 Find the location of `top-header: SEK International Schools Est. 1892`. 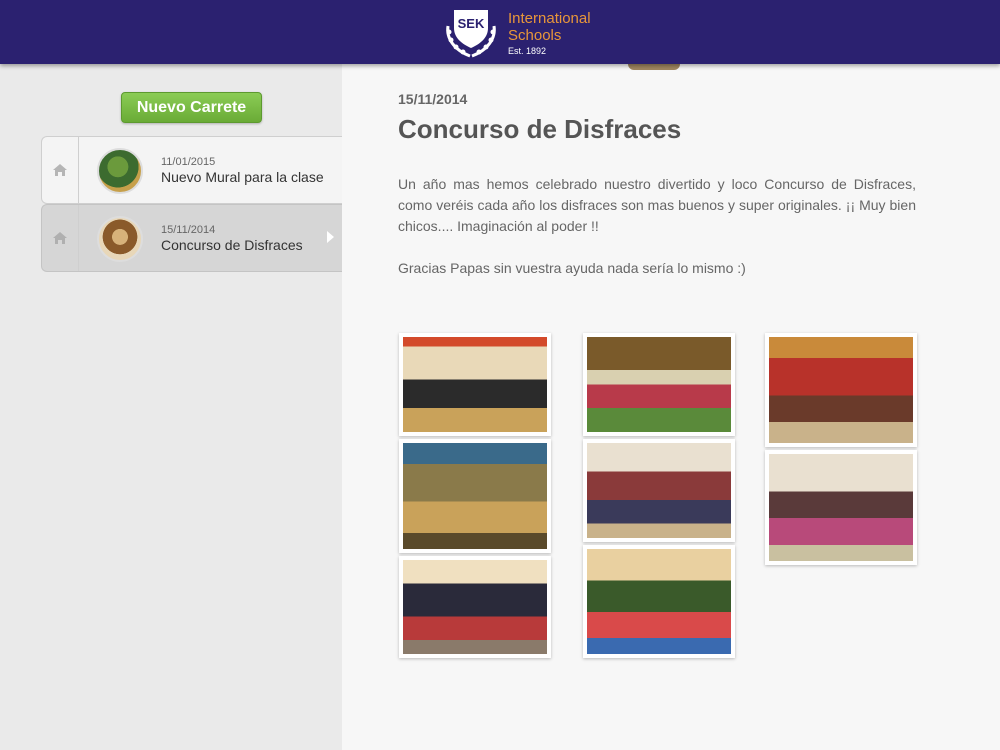

top-header: SEK International Schools Est. 1892 is located at coordinates (500, 32).